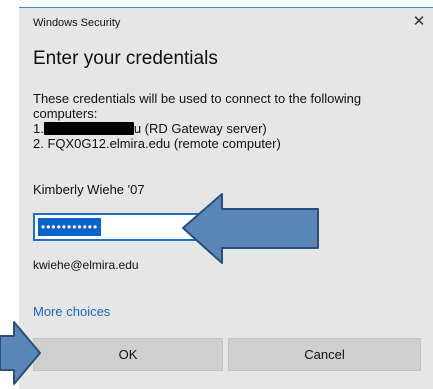  I want to click on ok-button: OK, so click(128, 354).